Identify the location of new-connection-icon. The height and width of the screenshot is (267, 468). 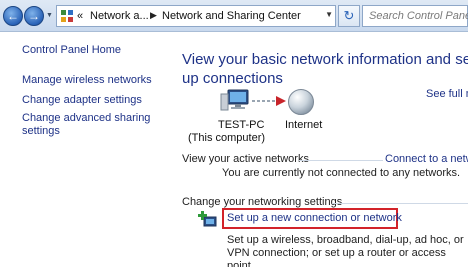
(207, 219).